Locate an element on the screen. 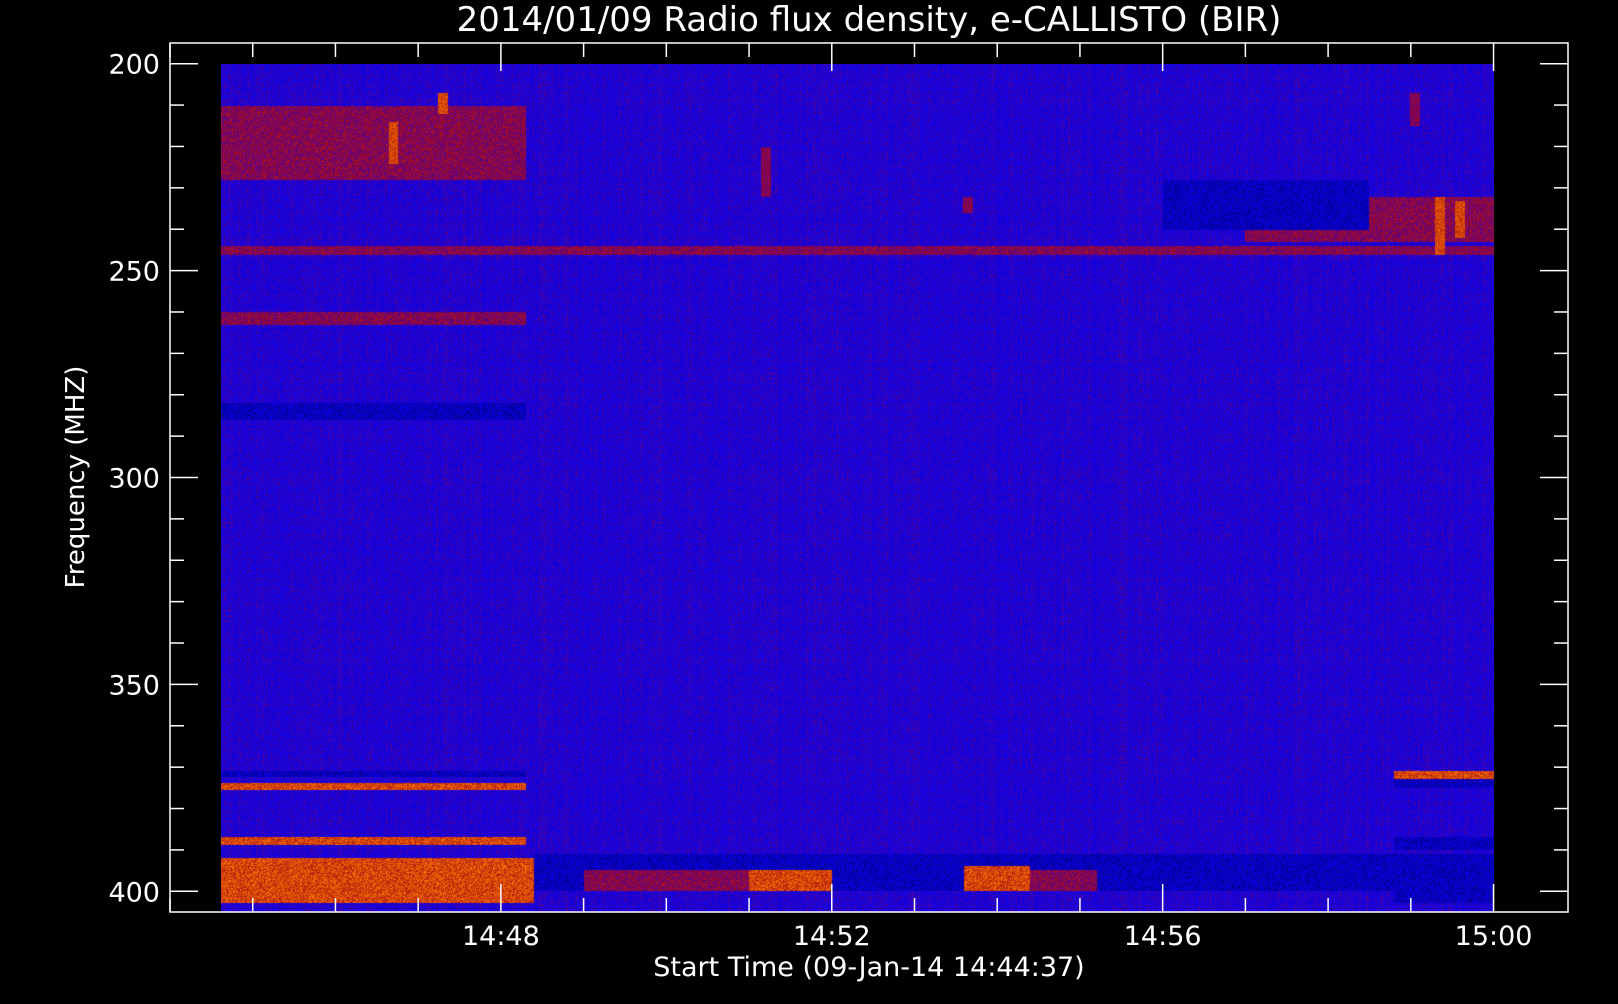  x-tick-label: 14:48 is located at coordinates (501, 936).